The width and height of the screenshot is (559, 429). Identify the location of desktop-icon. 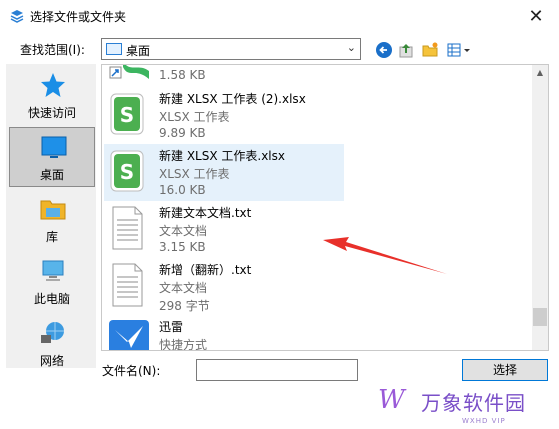
(54, 147).